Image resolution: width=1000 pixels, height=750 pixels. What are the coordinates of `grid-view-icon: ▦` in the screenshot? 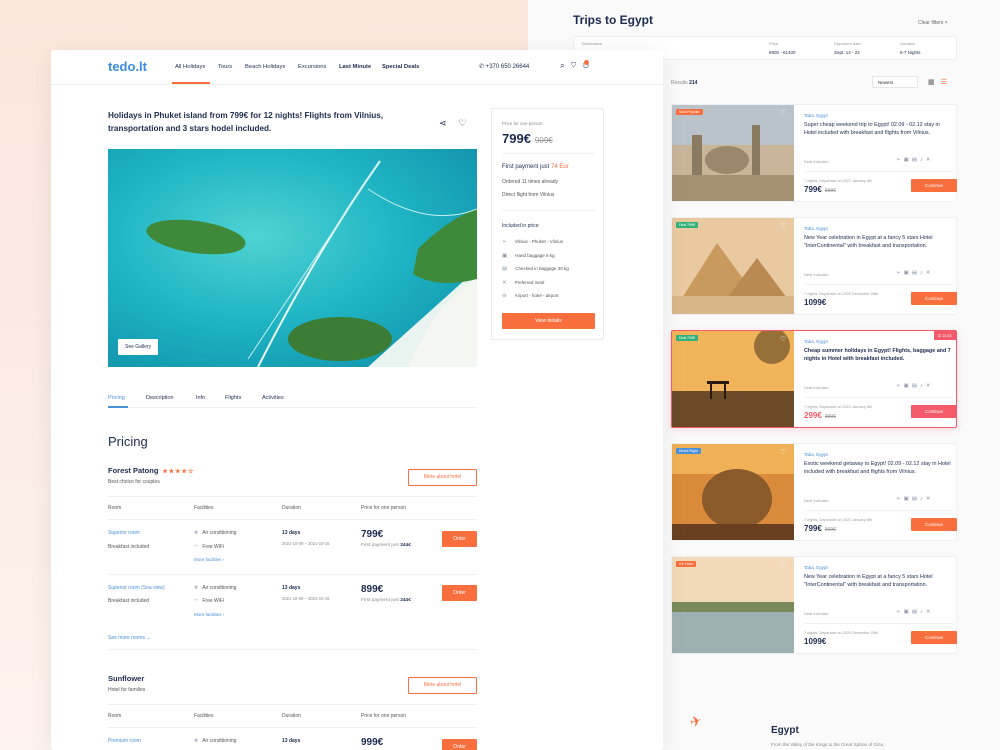 It's located at (934, 82).